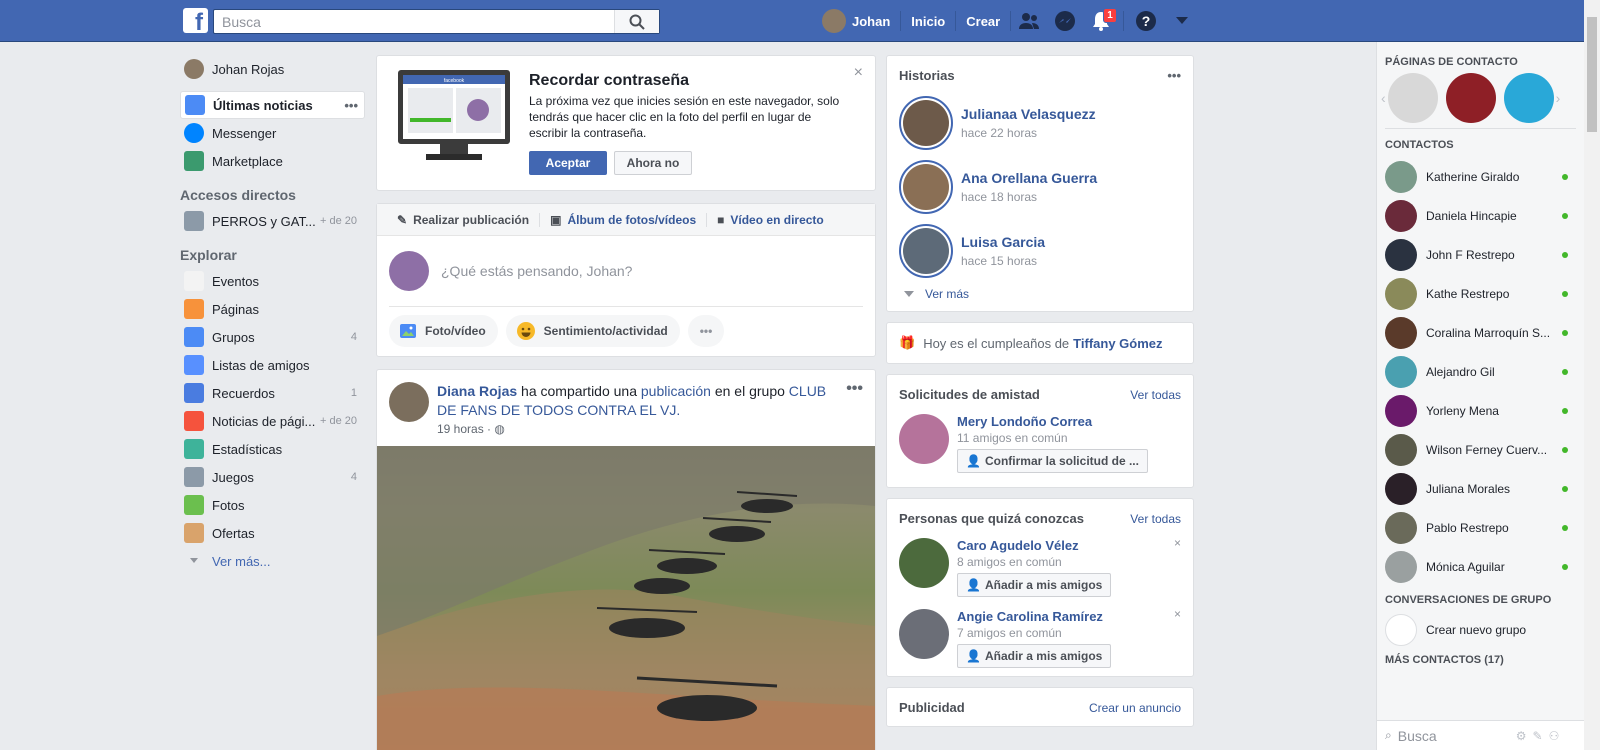 The height and width of the screenshot is (750, 1600). I want to click on birthday-person-link: Tiffany Gómez, so click(1117, 343).